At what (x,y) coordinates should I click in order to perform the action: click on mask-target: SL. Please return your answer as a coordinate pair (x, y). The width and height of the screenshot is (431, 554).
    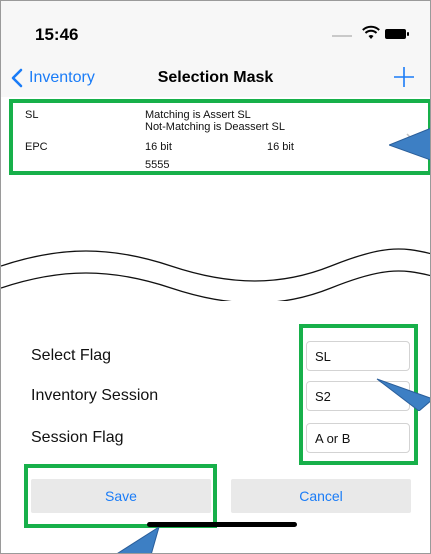
    Looking at the image, I should click on (32, 115).